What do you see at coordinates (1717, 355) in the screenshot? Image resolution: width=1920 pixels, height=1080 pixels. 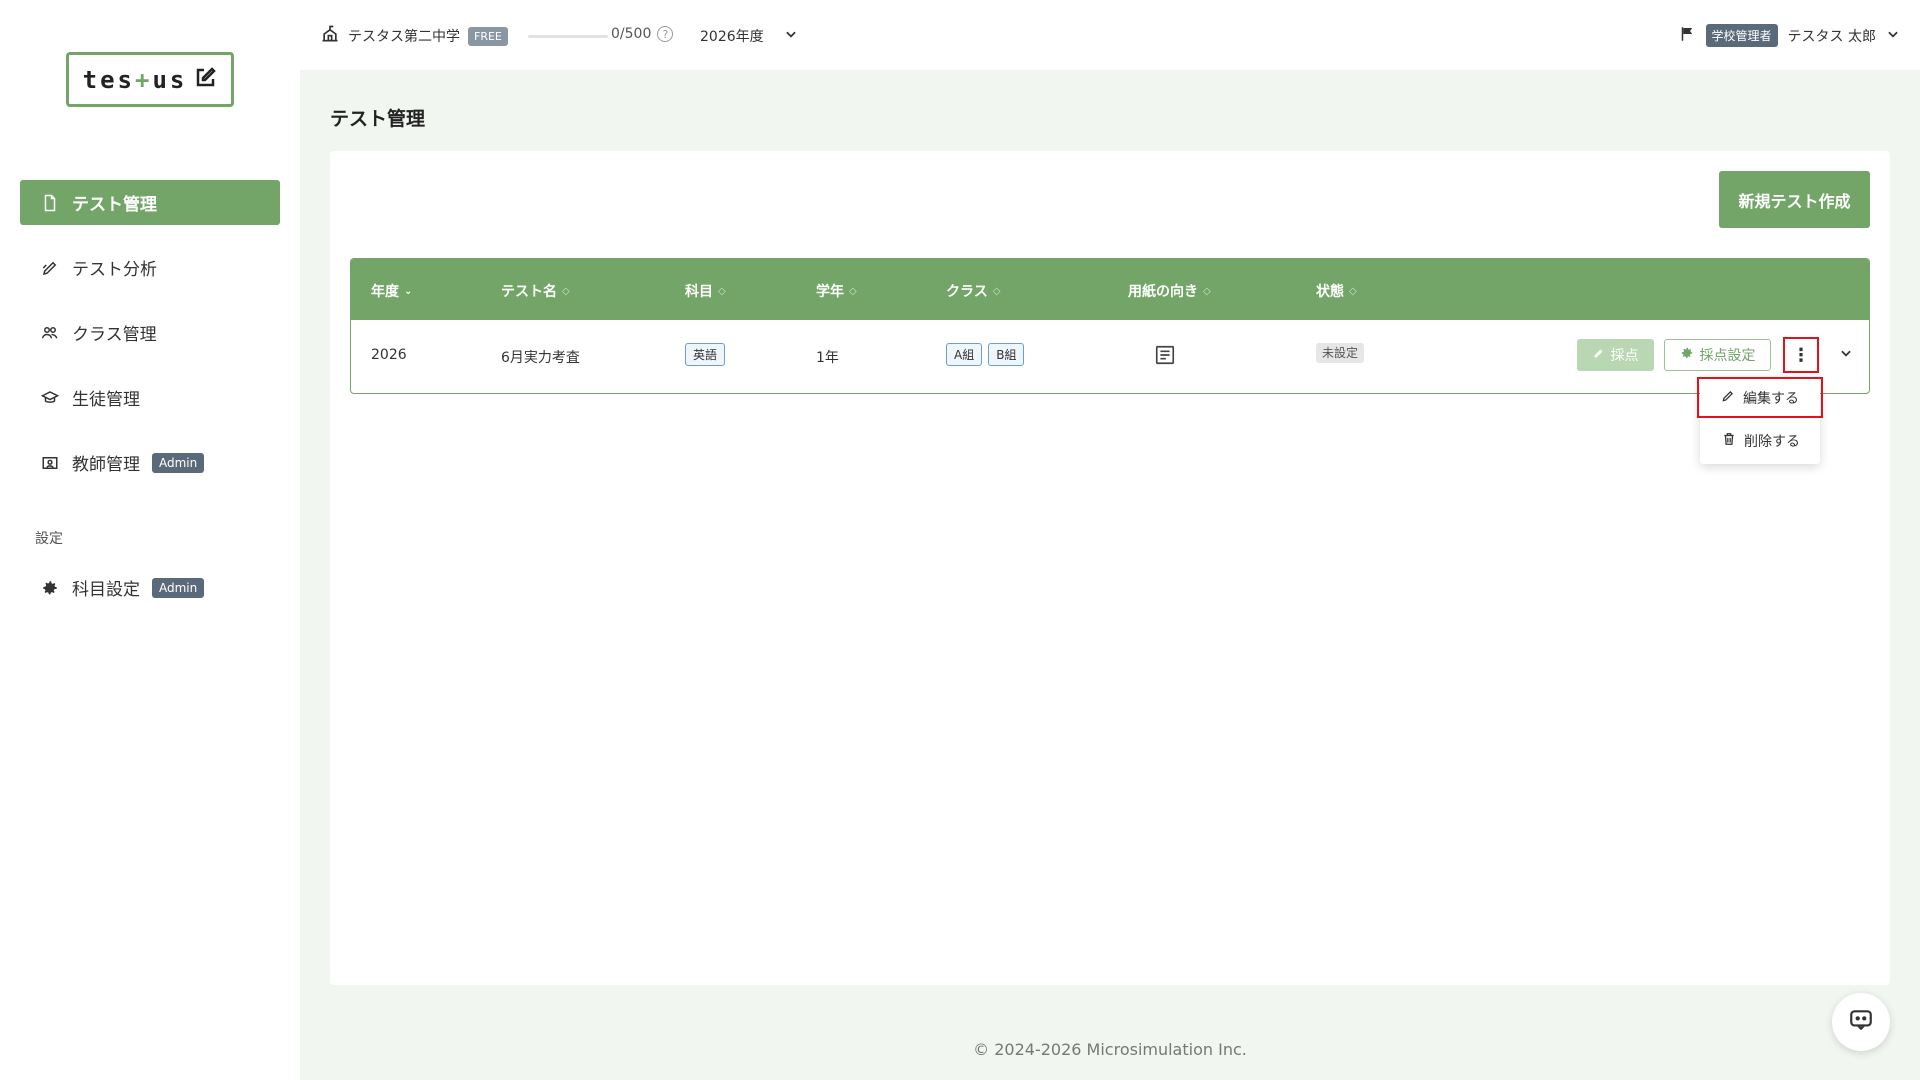 I see `score-settings-button: 採点設定` at bounding box center [1717, 355].